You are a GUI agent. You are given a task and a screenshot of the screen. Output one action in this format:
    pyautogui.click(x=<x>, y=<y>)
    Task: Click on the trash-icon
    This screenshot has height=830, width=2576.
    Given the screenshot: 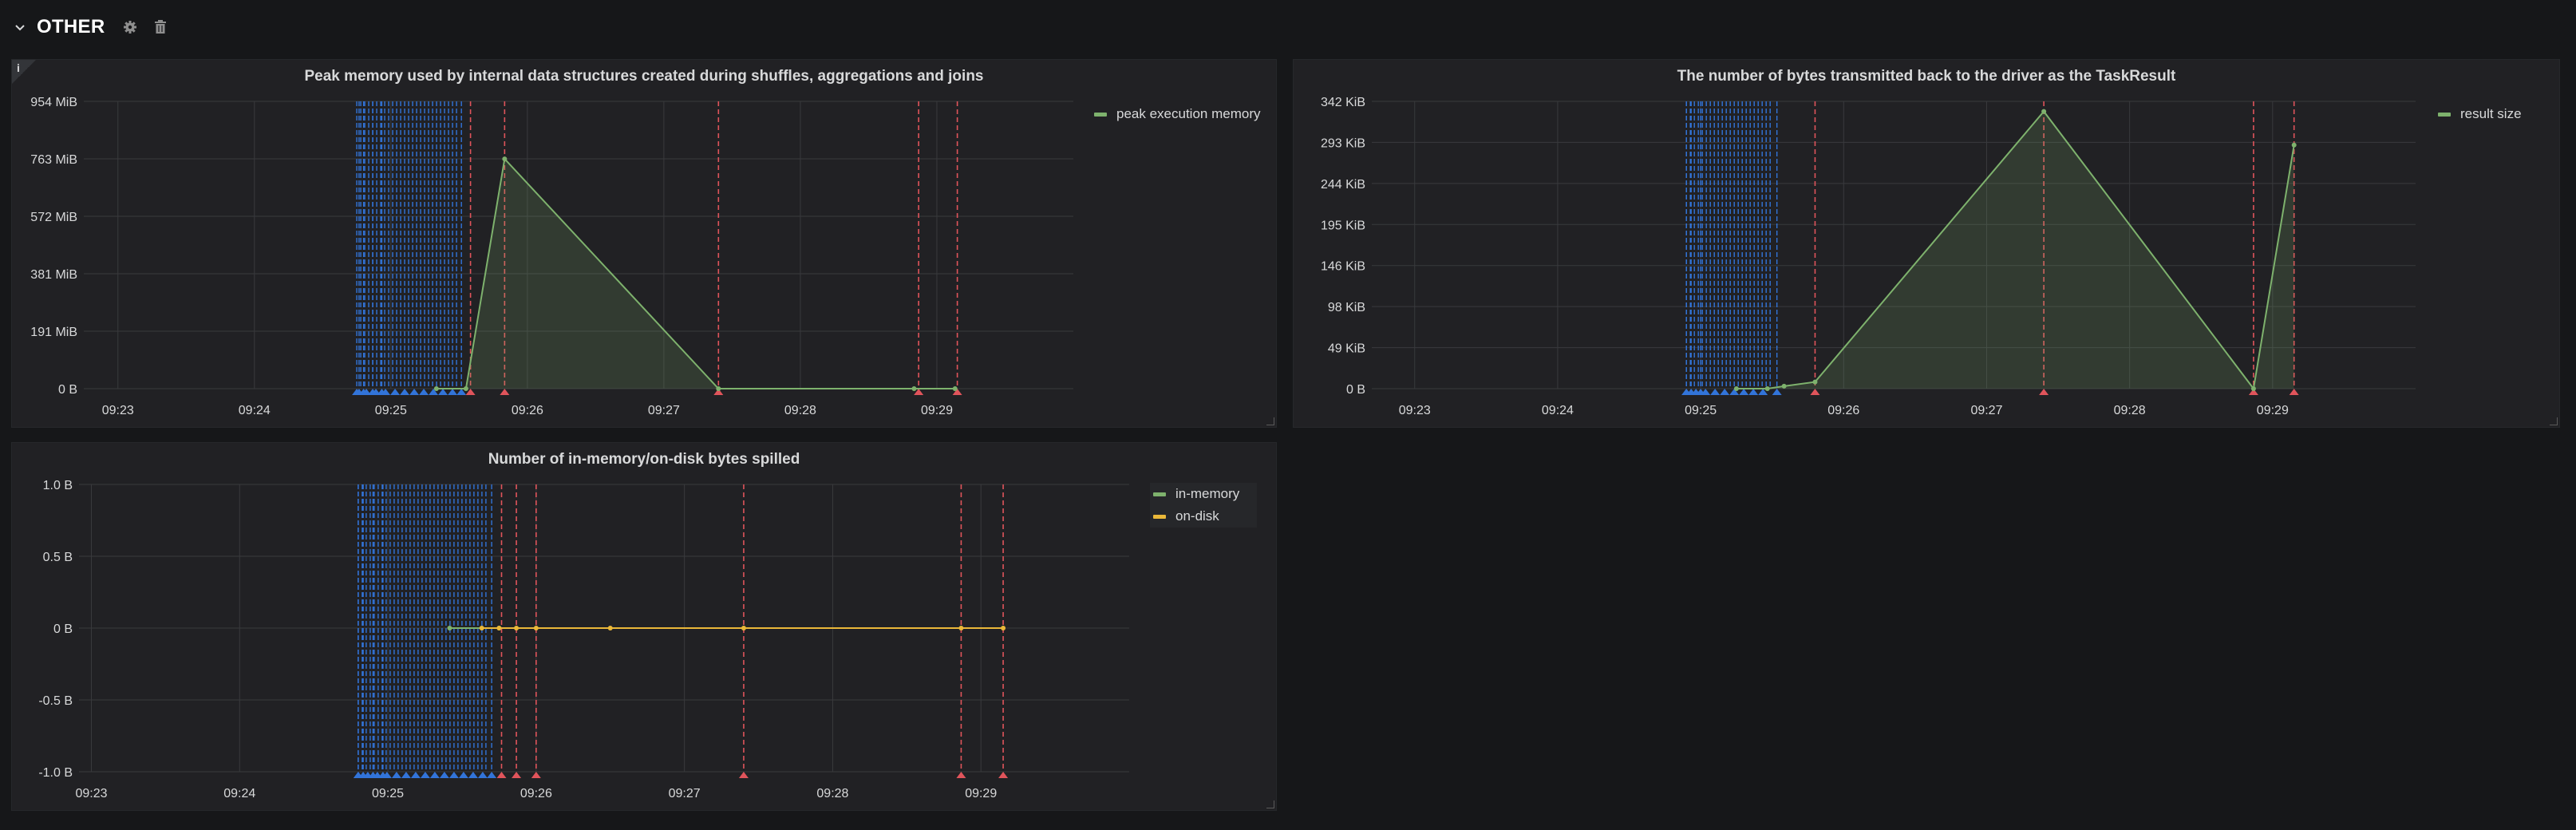 What is the action you would take?
    pyautogui.click(x=160, y=27)
    